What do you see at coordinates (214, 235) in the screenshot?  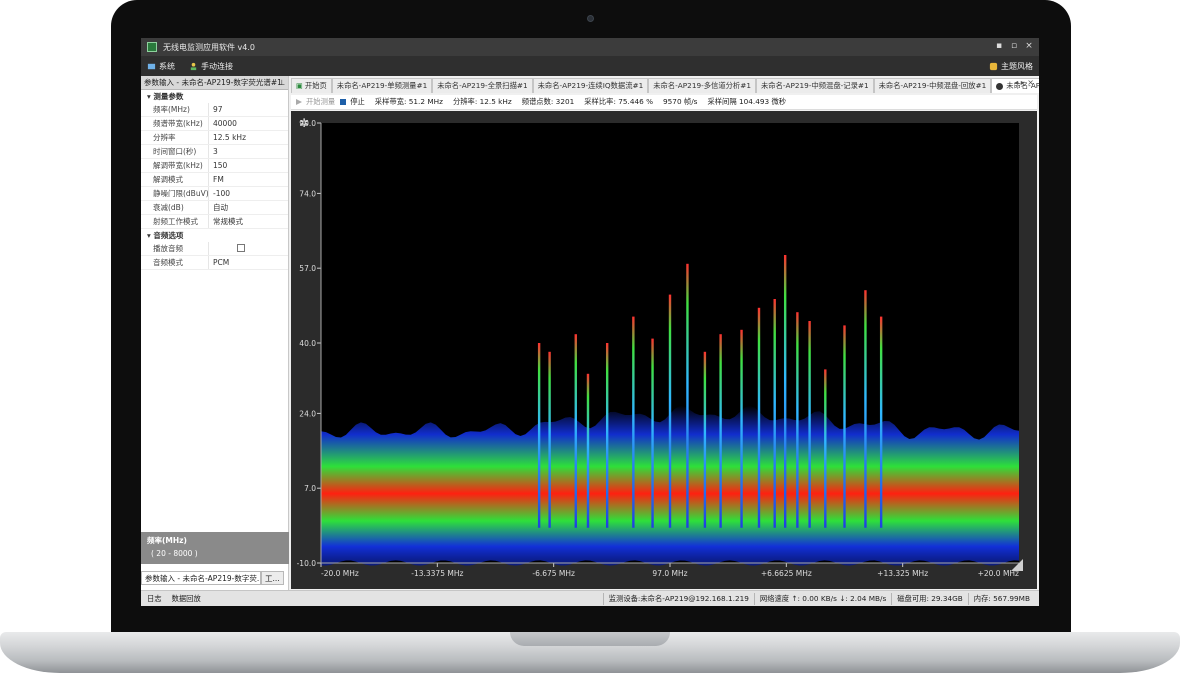 I see `group-audio: ▾ 音频选项` at bounding box center [214, 235].